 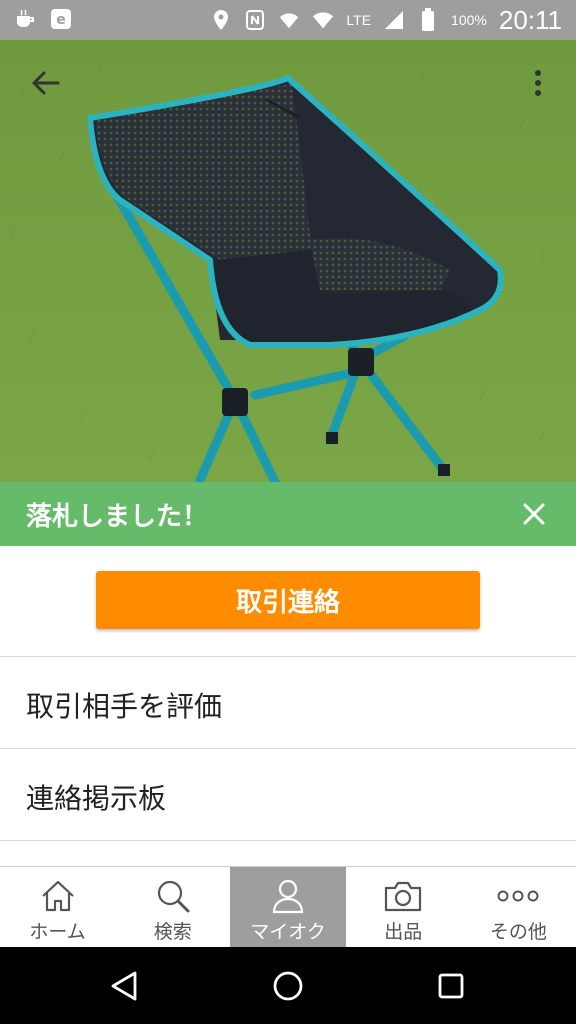 I want to click on system-recents-button, so click(x=451, y=986).